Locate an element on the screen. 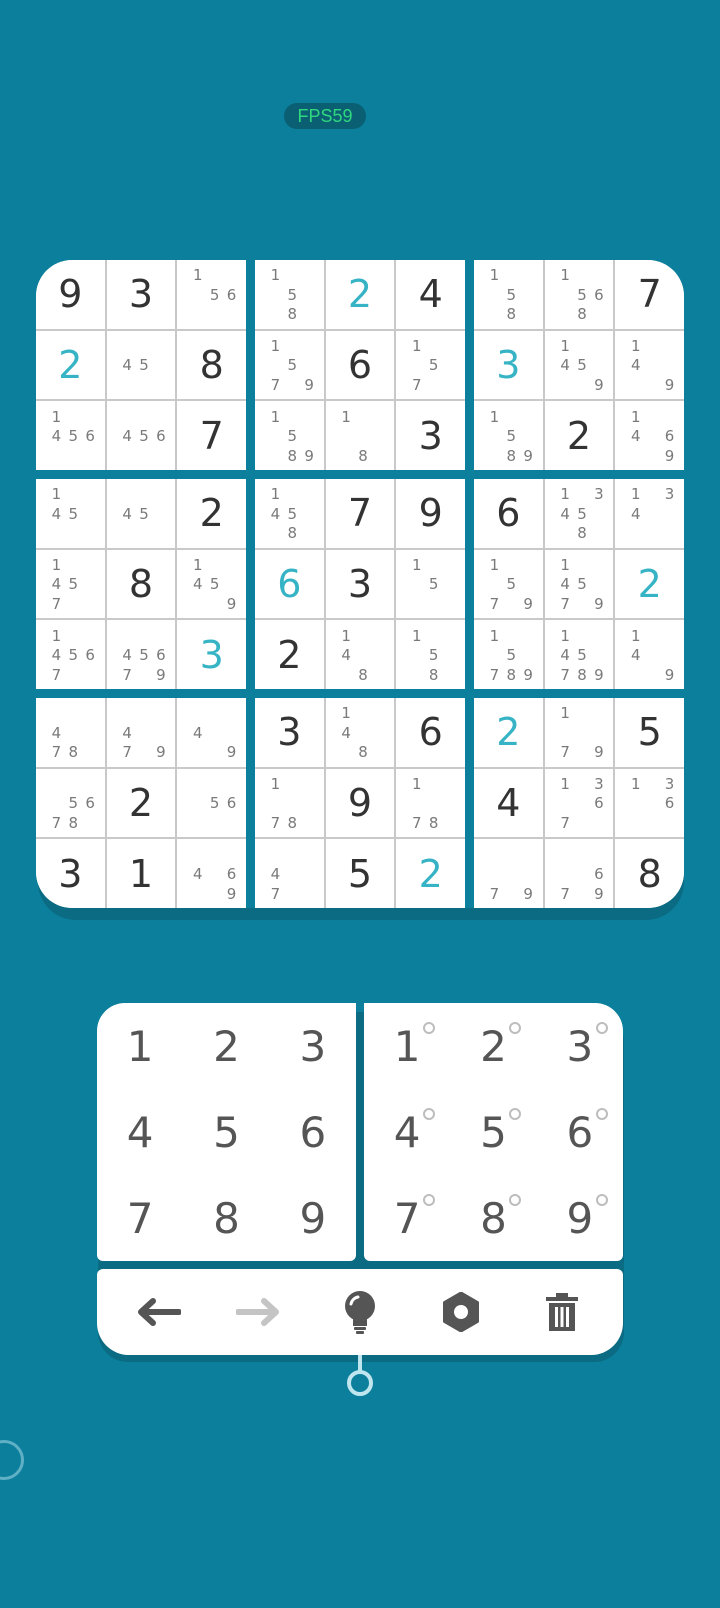 Image resolution: width=720 pixels, height=1608 pixels. undo-button is located at coordinates (158, 1312).